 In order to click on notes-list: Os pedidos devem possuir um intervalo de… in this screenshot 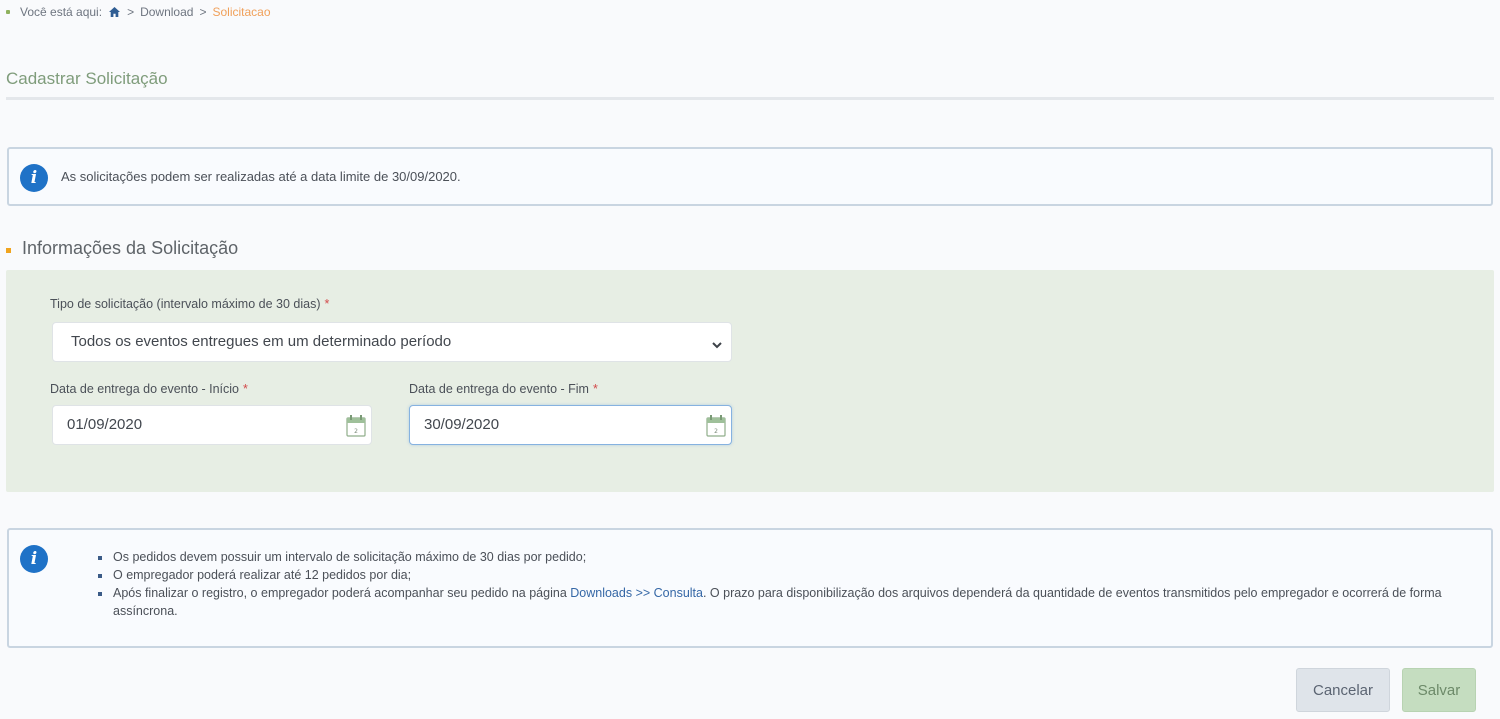, I will do `click(783, 584)`.